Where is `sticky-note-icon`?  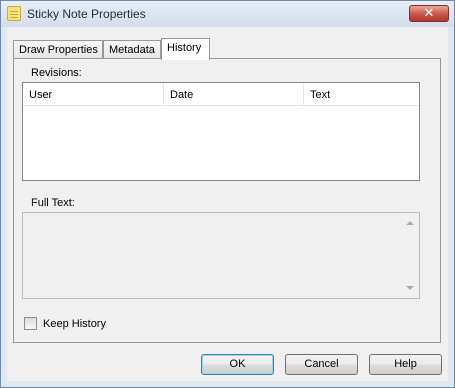 sticky-note-icon is located at coordinates (14, 13).